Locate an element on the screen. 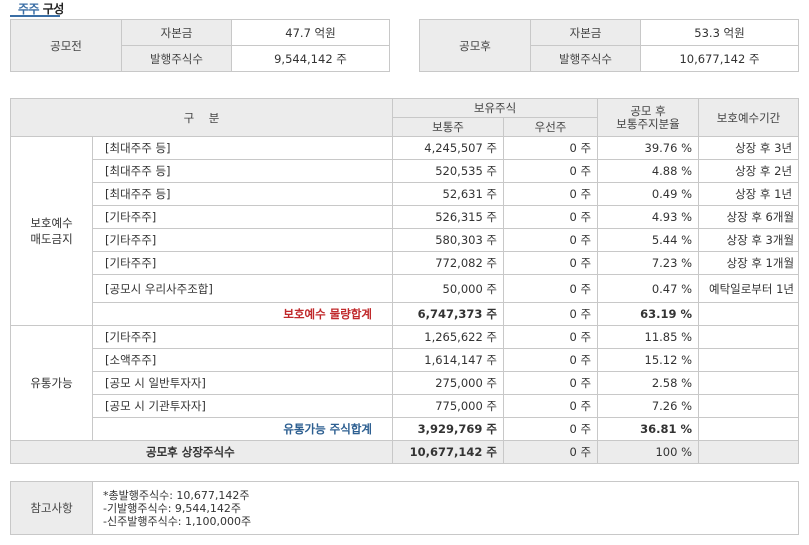  row-ratio: 4.88 % is located at coordinates (648, 171).